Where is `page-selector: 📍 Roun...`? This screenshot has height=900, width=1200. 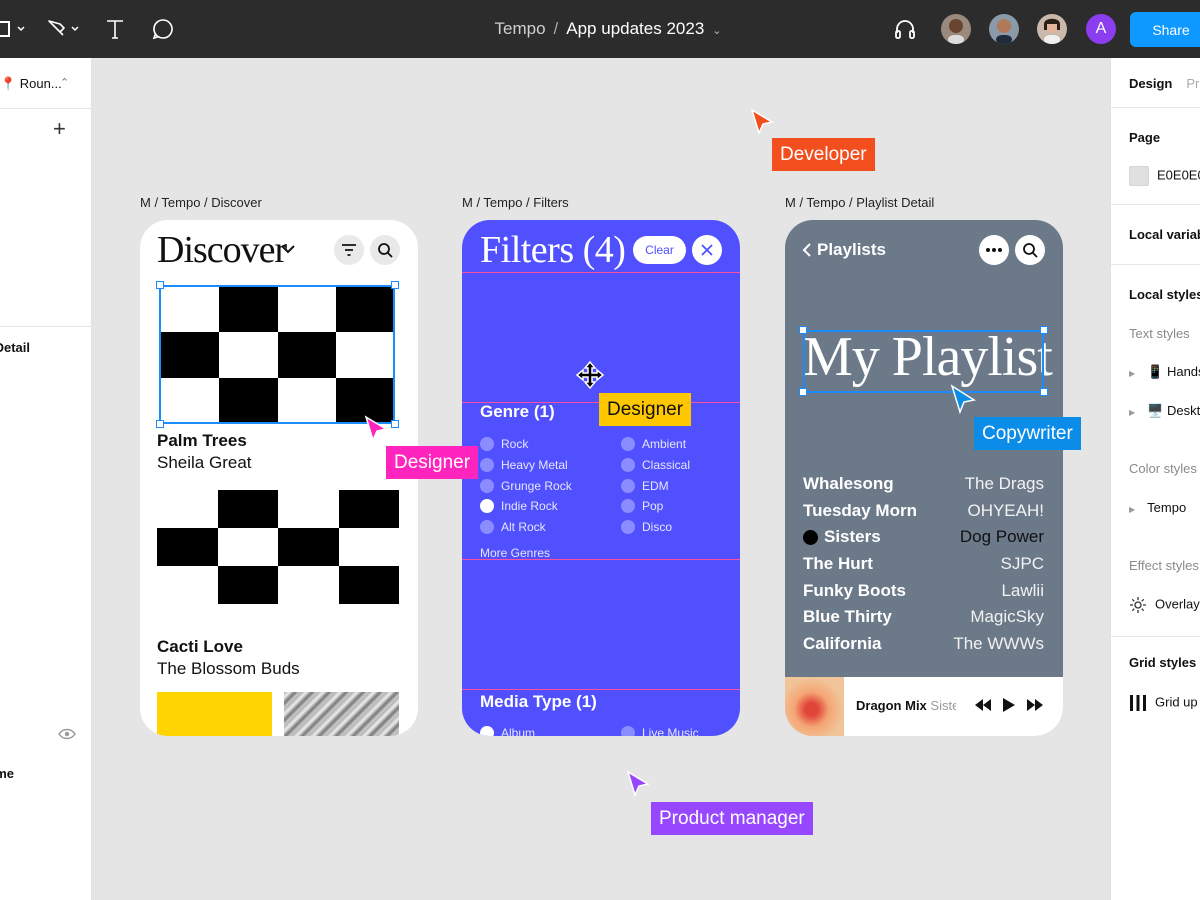 page-selector: 📍 Roun... is located at coordinates (31, 84).